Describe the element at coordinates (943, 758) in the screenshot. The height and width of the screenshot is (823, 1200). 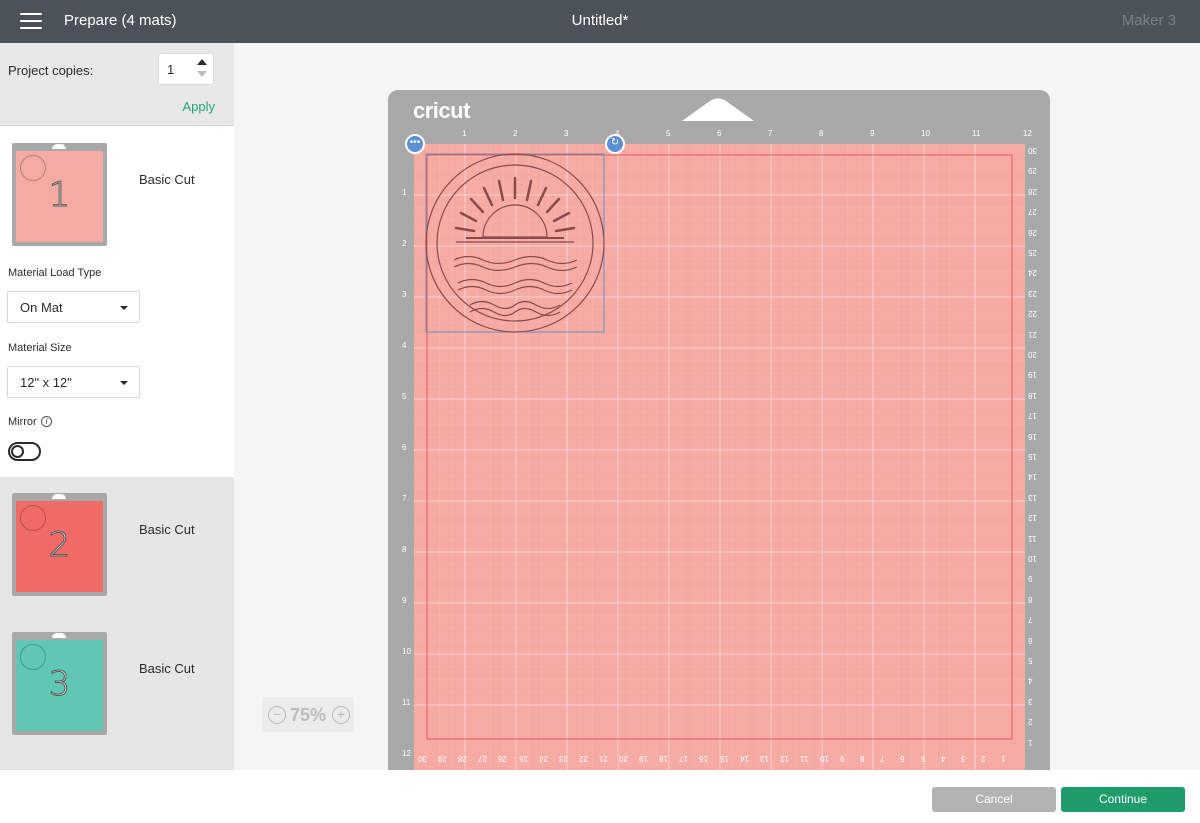
I see `ruler-bottom-tick-label: 4` at that location.